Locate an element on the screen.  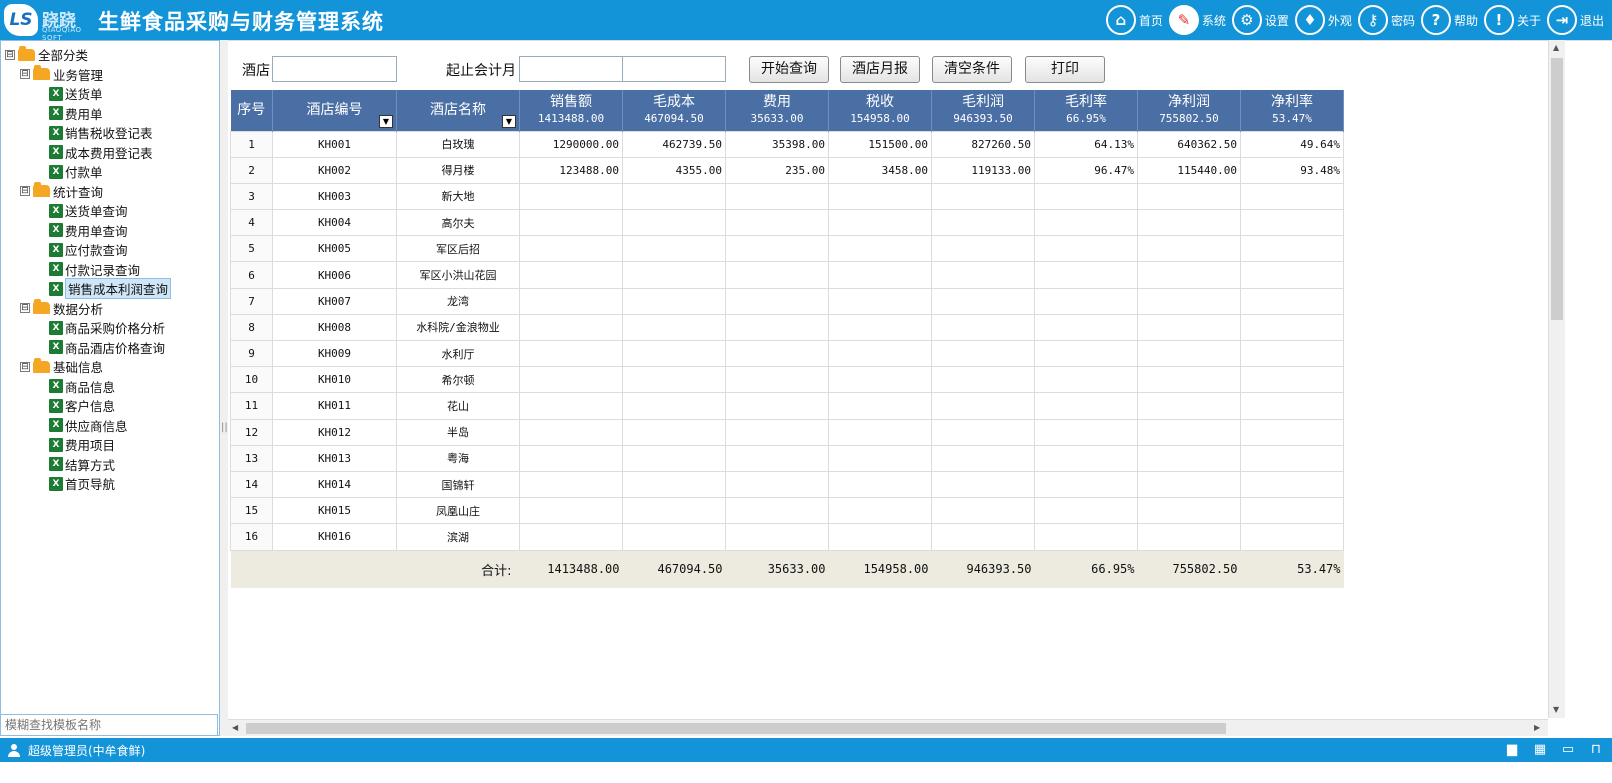
table-cell: 高尔夫 is located at coordinates (458, 223).